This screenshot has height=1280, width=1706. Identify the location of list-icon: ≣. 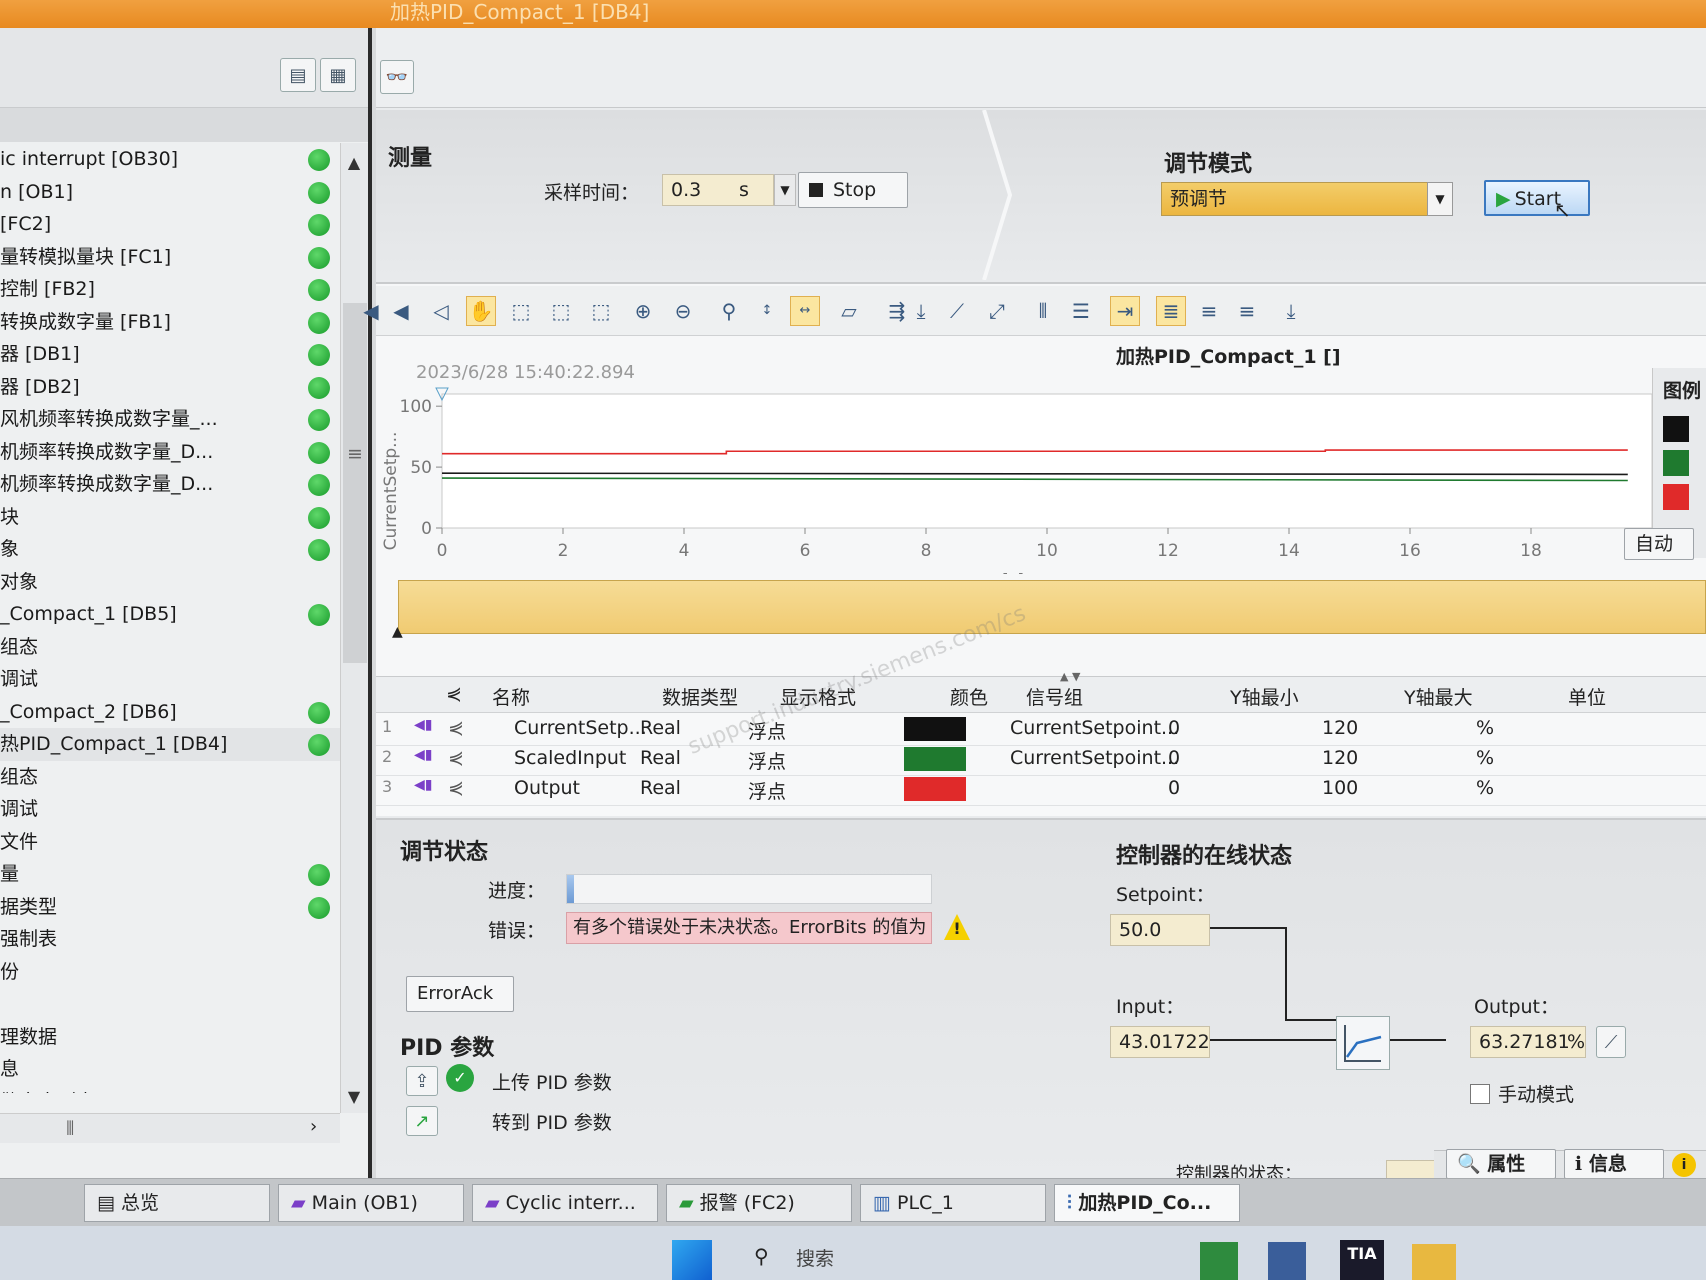
(1171, 311).